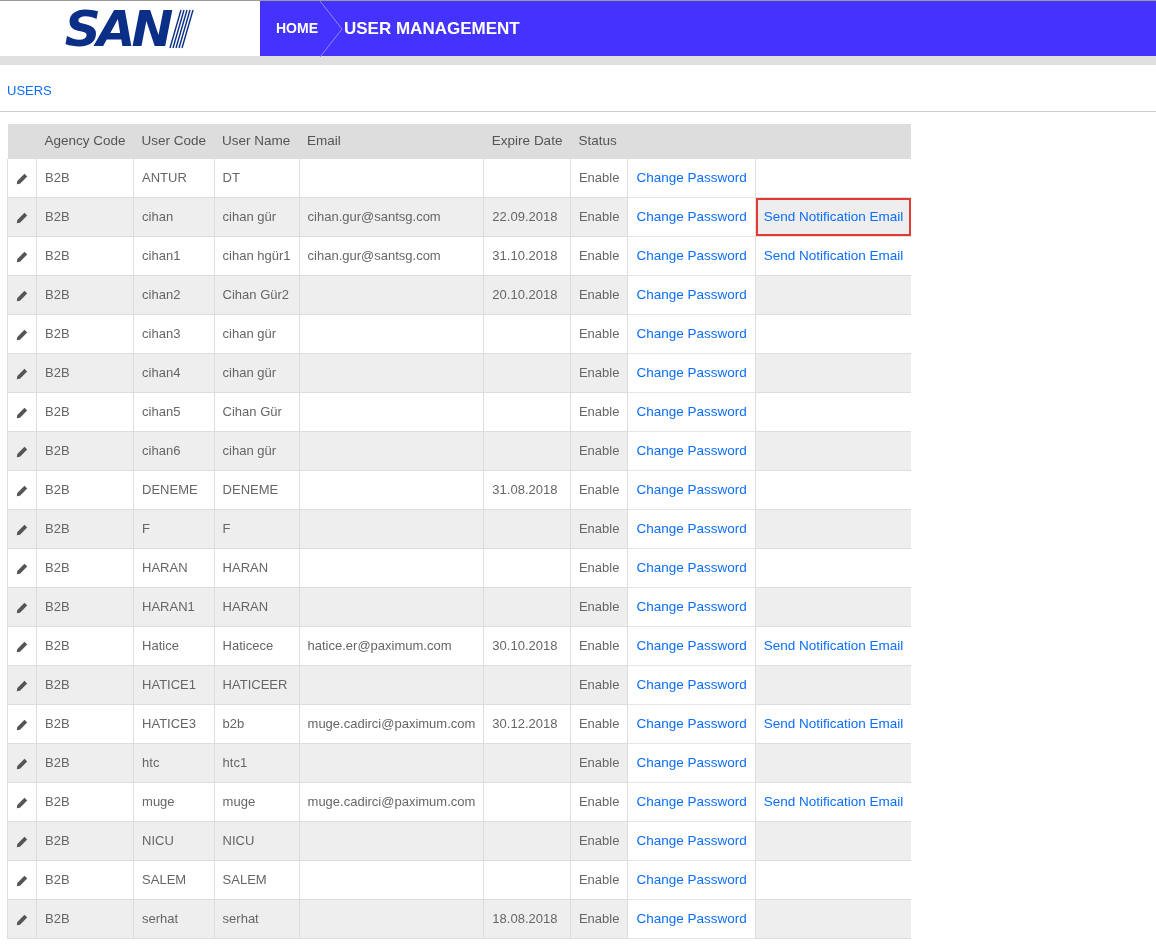  I want to click on table-cell-text: DENEME, so click(250, 490).